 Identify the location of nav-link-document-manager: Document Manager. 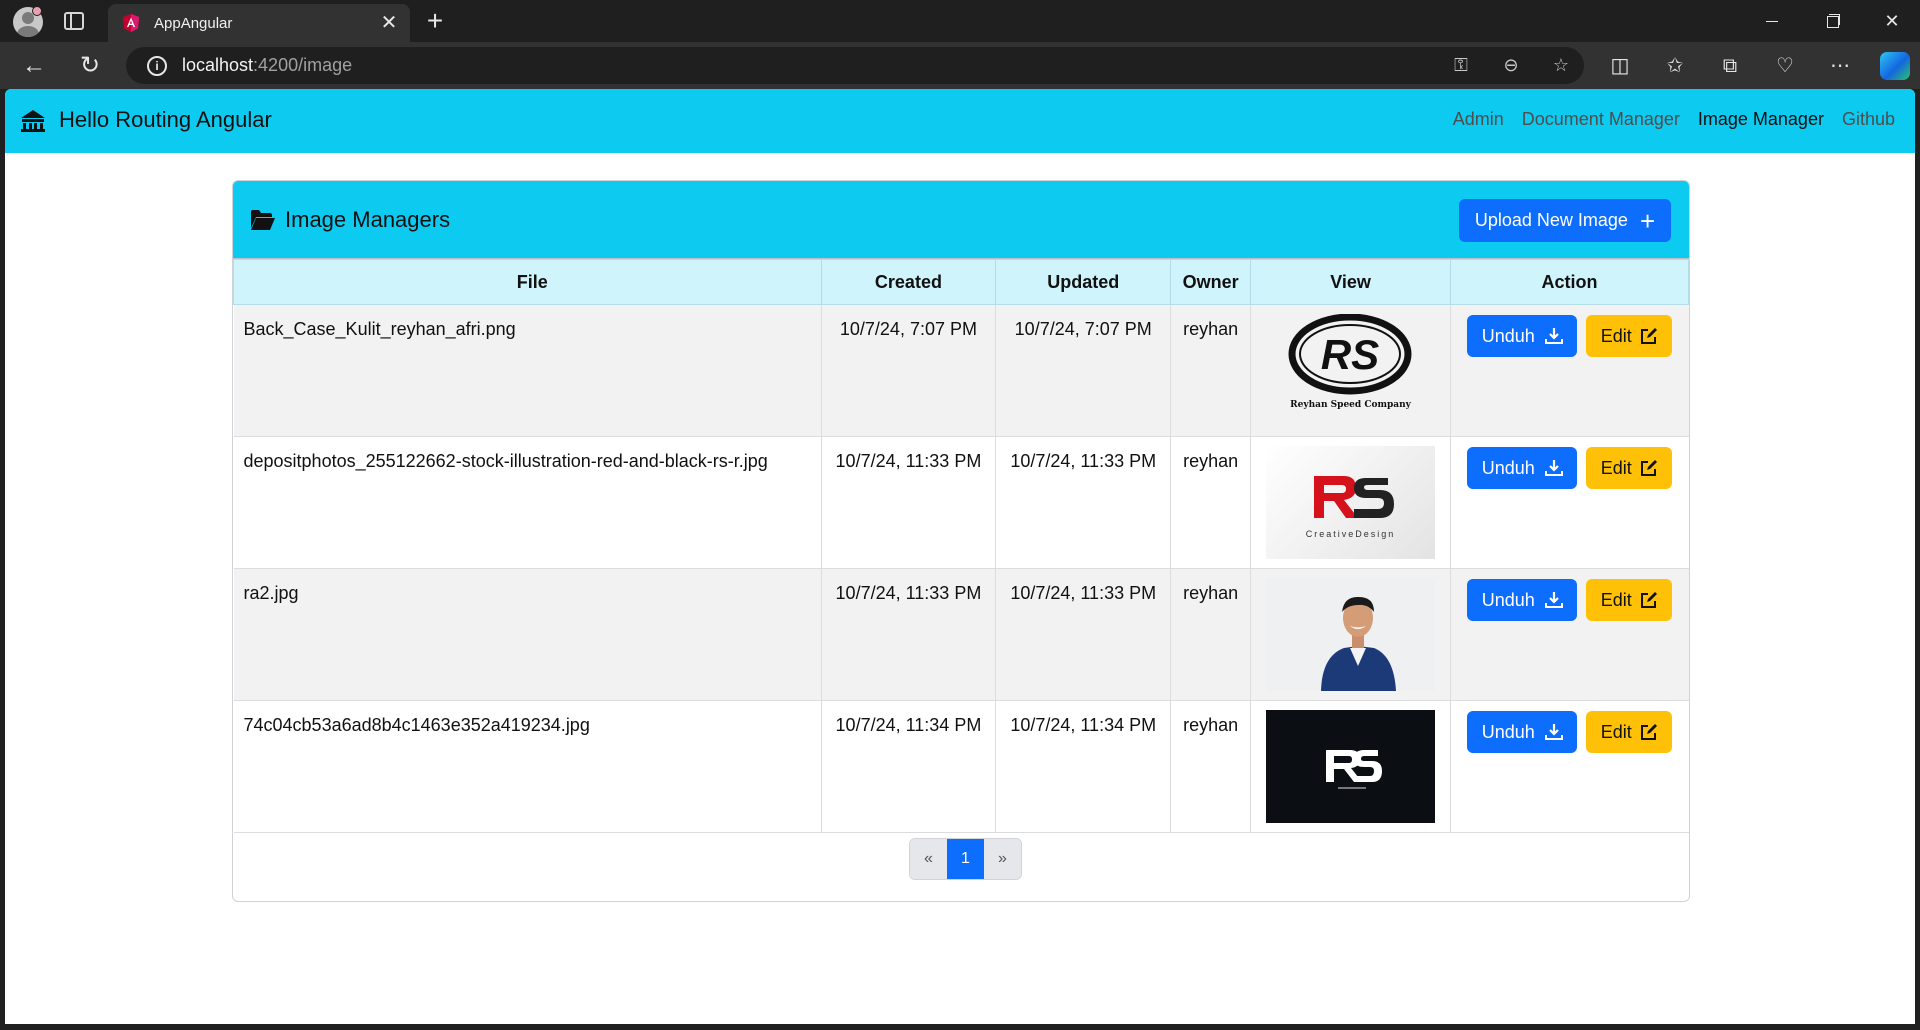
(1601, 119).